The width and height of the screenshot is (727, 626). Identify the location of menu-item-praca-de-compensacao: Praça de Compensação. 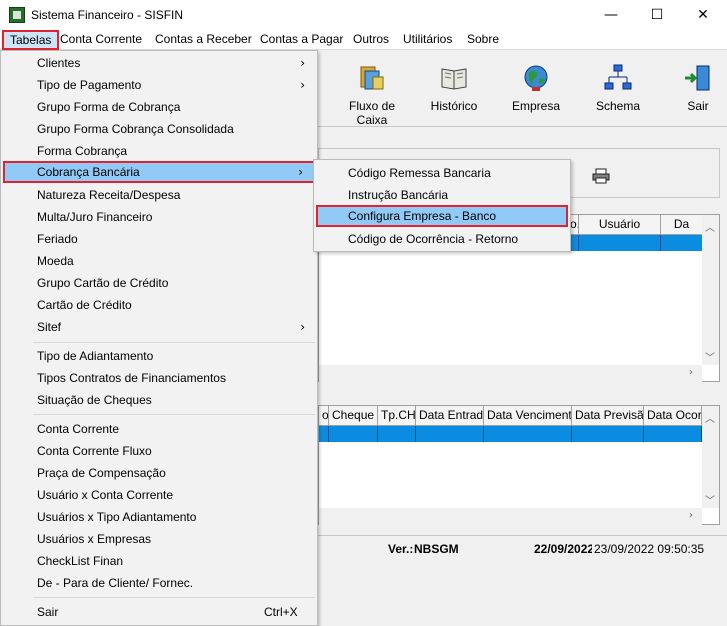
(159, 473).